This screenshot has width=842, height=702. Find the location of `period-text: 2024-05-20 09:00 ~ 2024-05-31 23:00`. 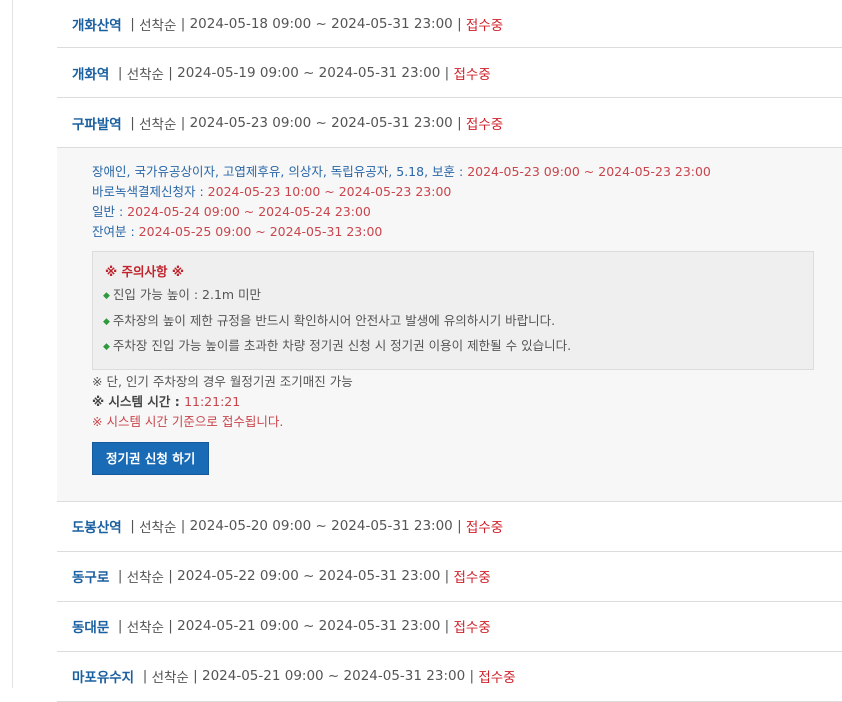

period-text: 2024-05-20 09:00 ~ 2024-05-31 23:00 is located at coordinates (321, 526).